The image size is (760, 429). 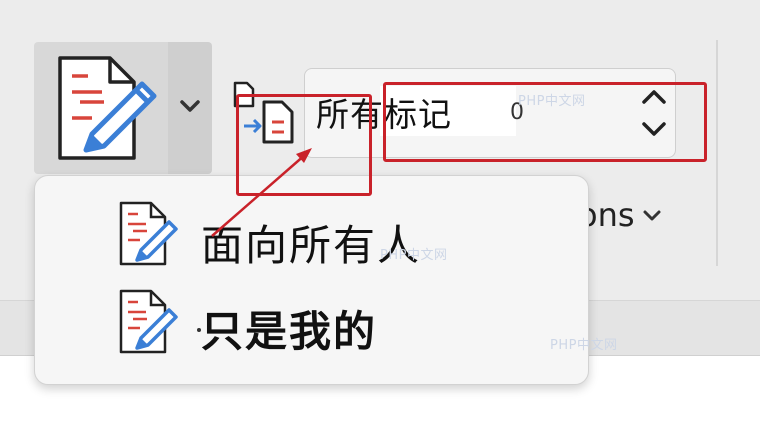 What do you see at coordinates (717, 153) in the screenshot?
I see `ribbon-group-divider` at bounding box center [717, 153].